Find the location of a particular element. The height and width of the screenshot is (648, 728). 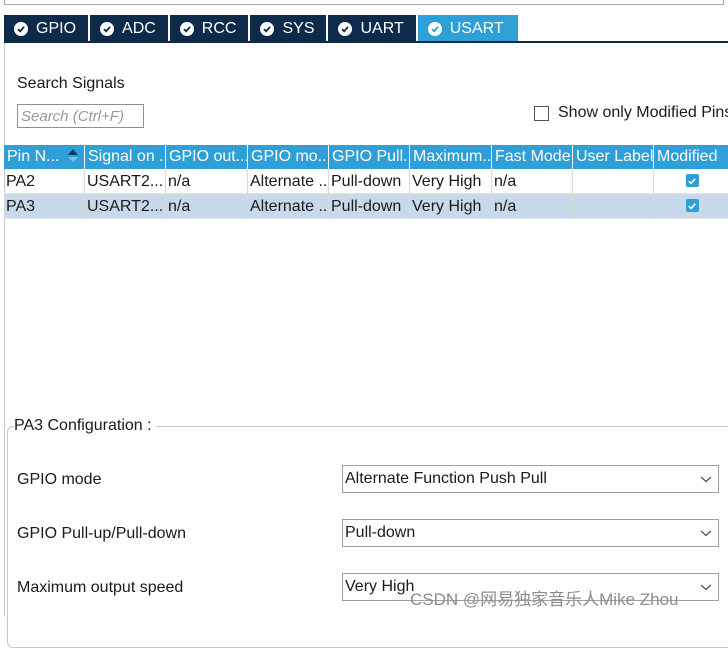

tab-sys: SYS is located at coordinates (288, 28).